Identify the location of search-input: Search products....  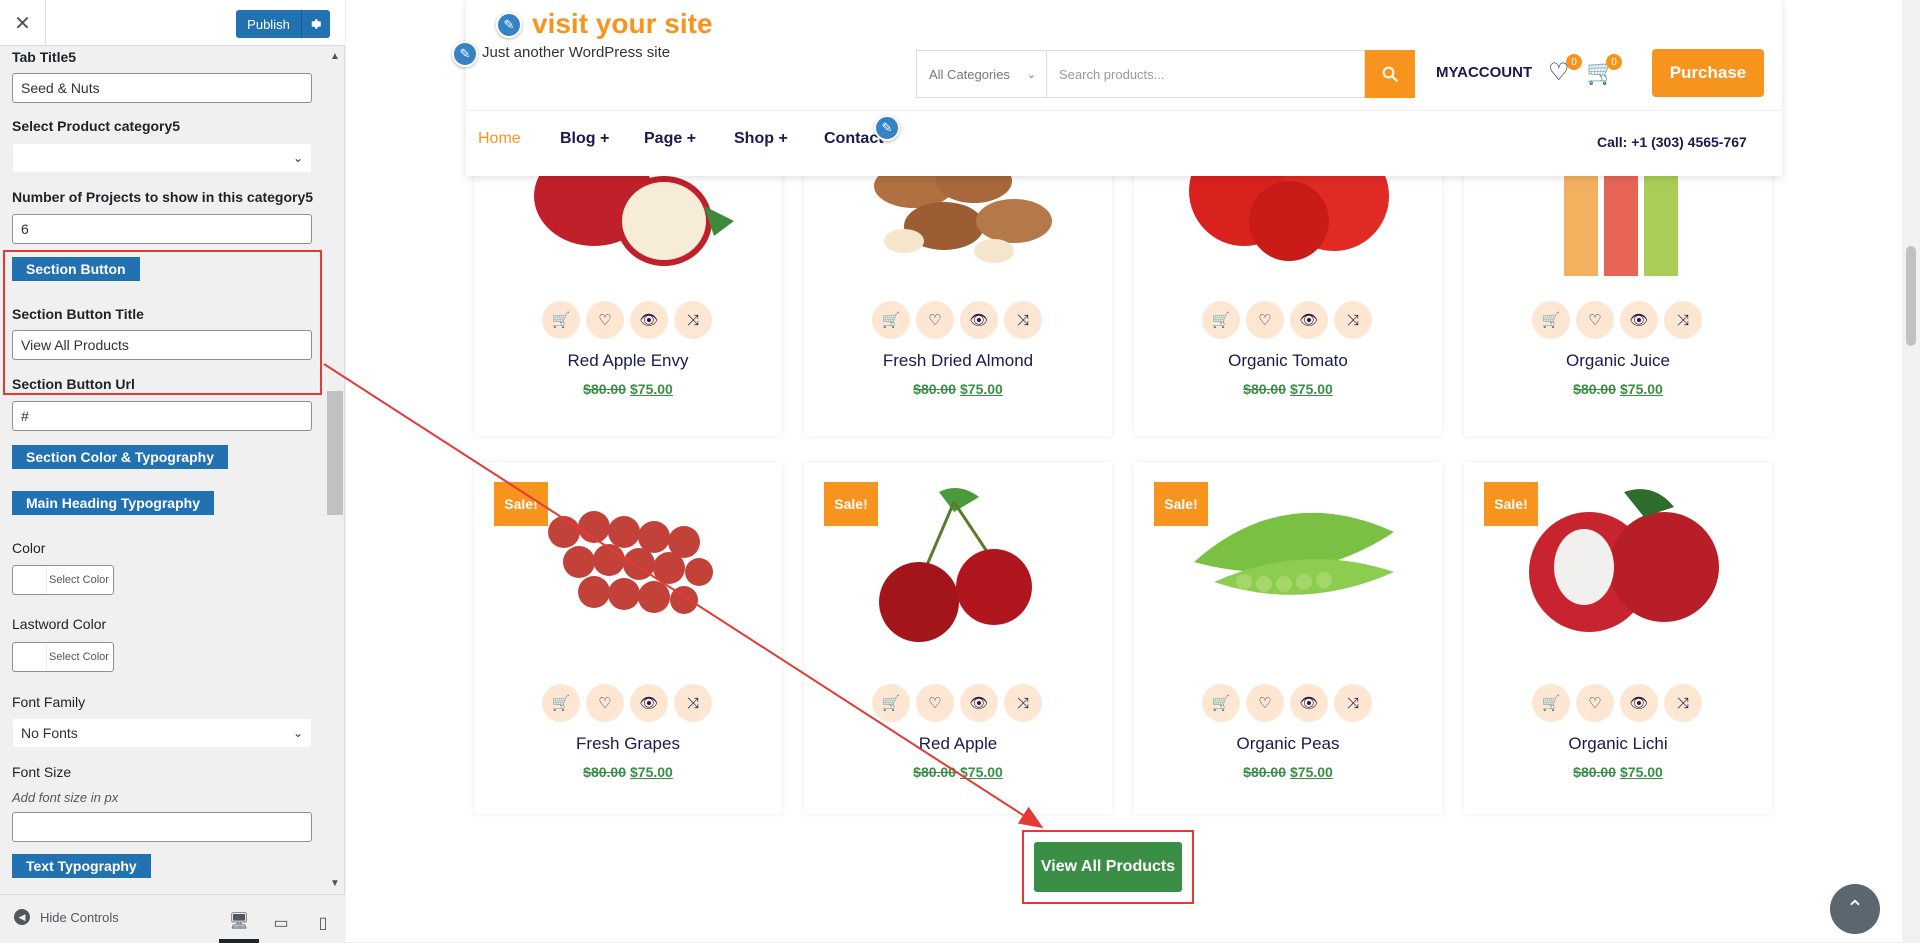
(1206, 74).